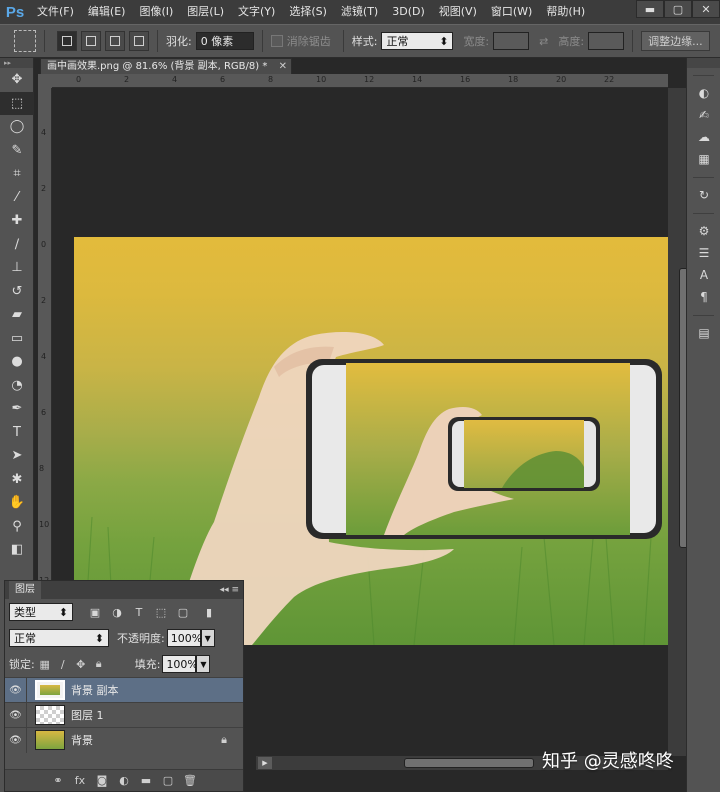  Describe the element at coordinates (223, 79) in the screenshot. I see `ruler-tick: 6` at that location.